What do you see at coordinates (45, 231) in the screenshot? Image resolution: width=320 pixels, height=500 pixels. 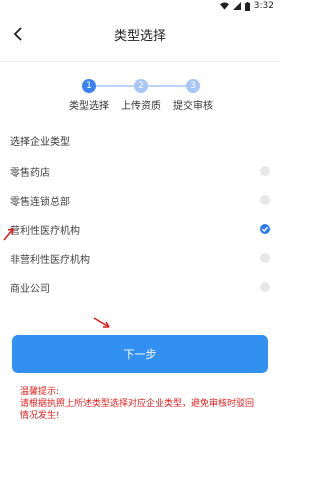 I see `option-label: 营利性医疗机构` at bounding box center [45, 231].